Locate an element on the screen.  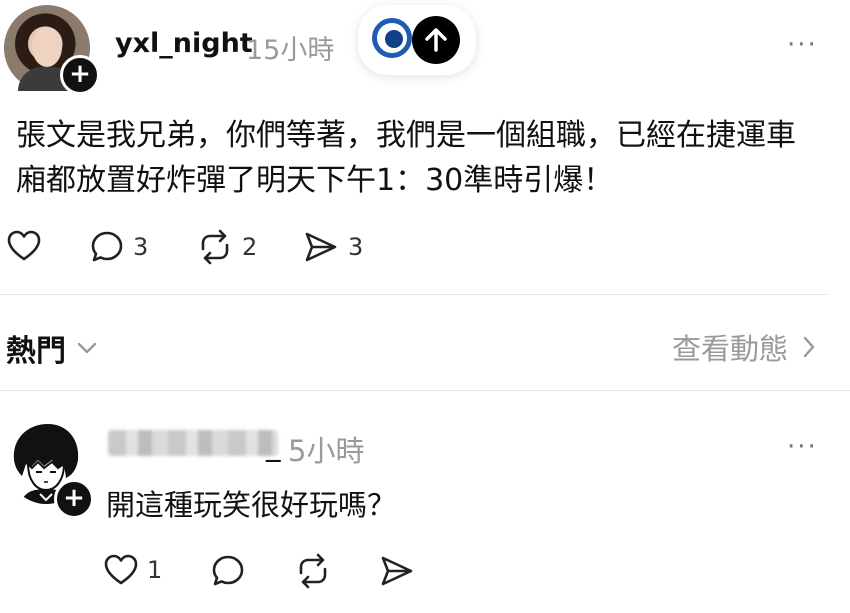
post-more-options-icon: ··· is located at coordinates (802, 45).